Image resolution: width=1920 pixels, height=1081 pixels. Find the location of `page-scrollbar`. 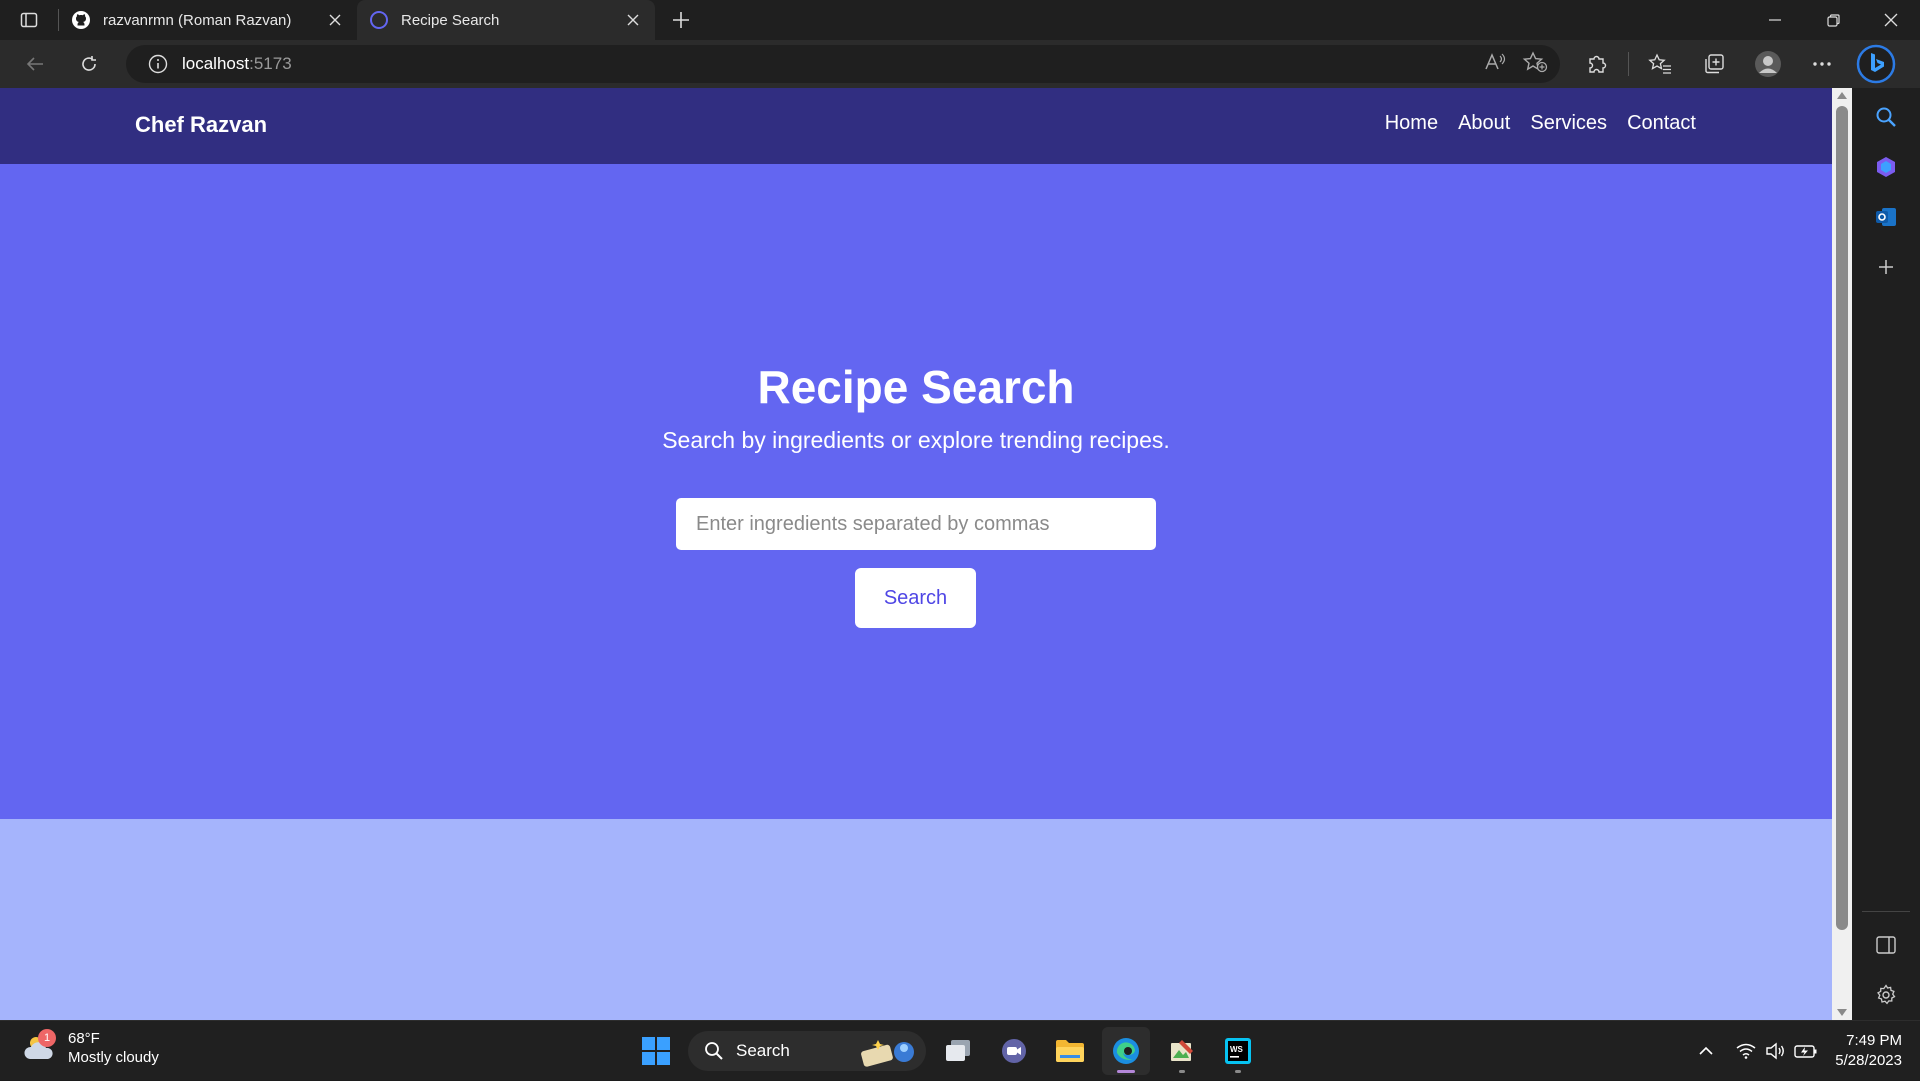

page-scrollbar is located at coordinates (1842, 554).